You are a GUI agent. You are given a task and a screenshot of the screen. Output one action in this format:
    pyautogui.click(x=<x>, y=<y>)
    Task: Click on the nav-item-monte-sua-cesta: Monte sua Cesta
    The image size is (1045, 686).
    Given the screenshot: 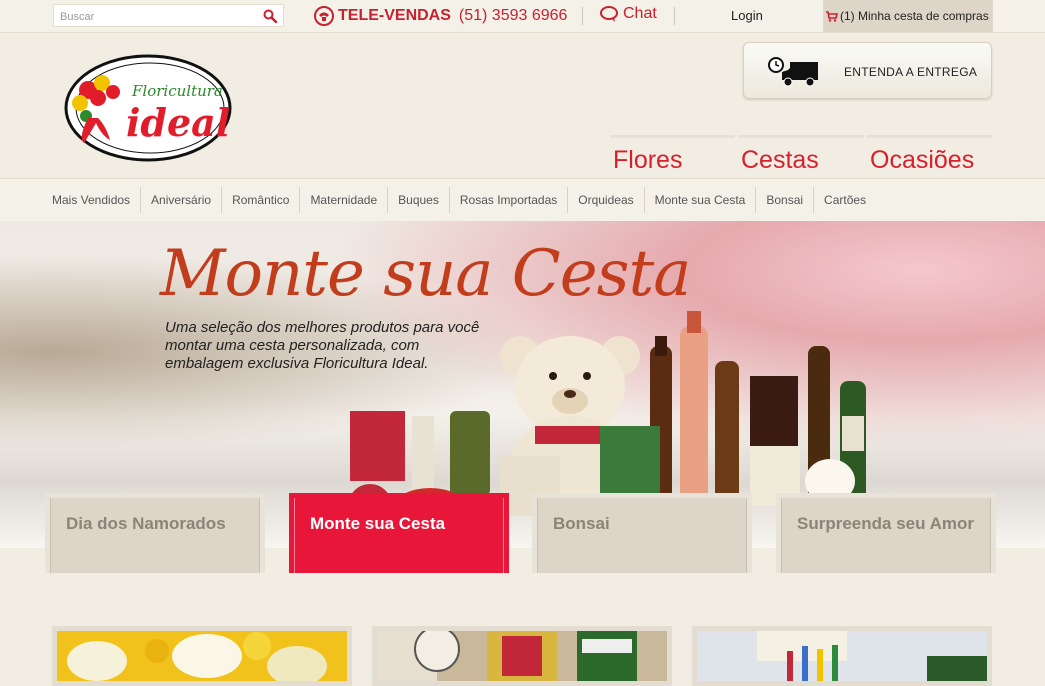 What is the action you would take?
    pyautogui.click(x=699, y=200)
    